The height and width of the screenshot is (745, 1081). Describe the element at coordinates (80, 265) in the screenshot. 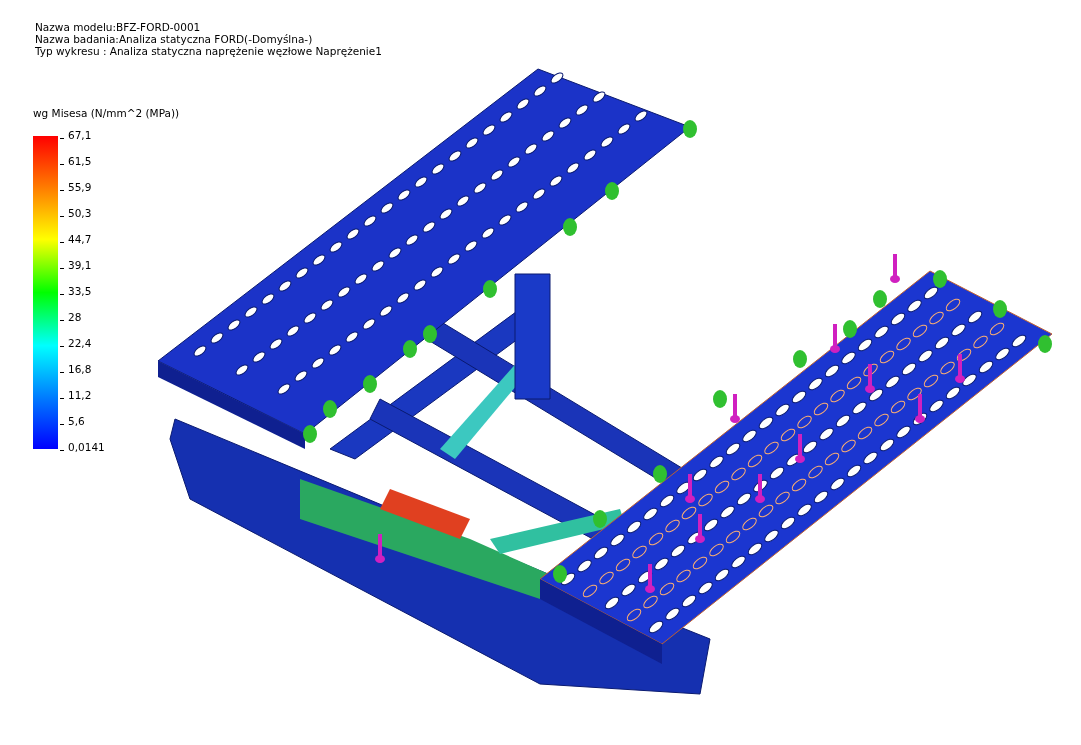

I see `scale-label: 39,1` at that location.